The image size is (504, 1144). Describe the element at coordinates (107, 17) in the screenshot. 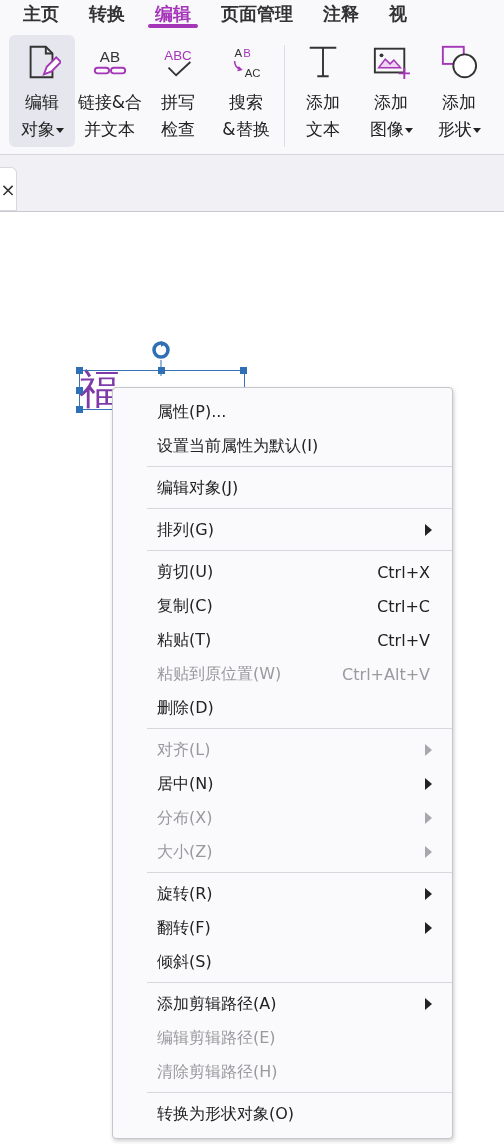

I see `ribbon-tab: 转换` at that location.